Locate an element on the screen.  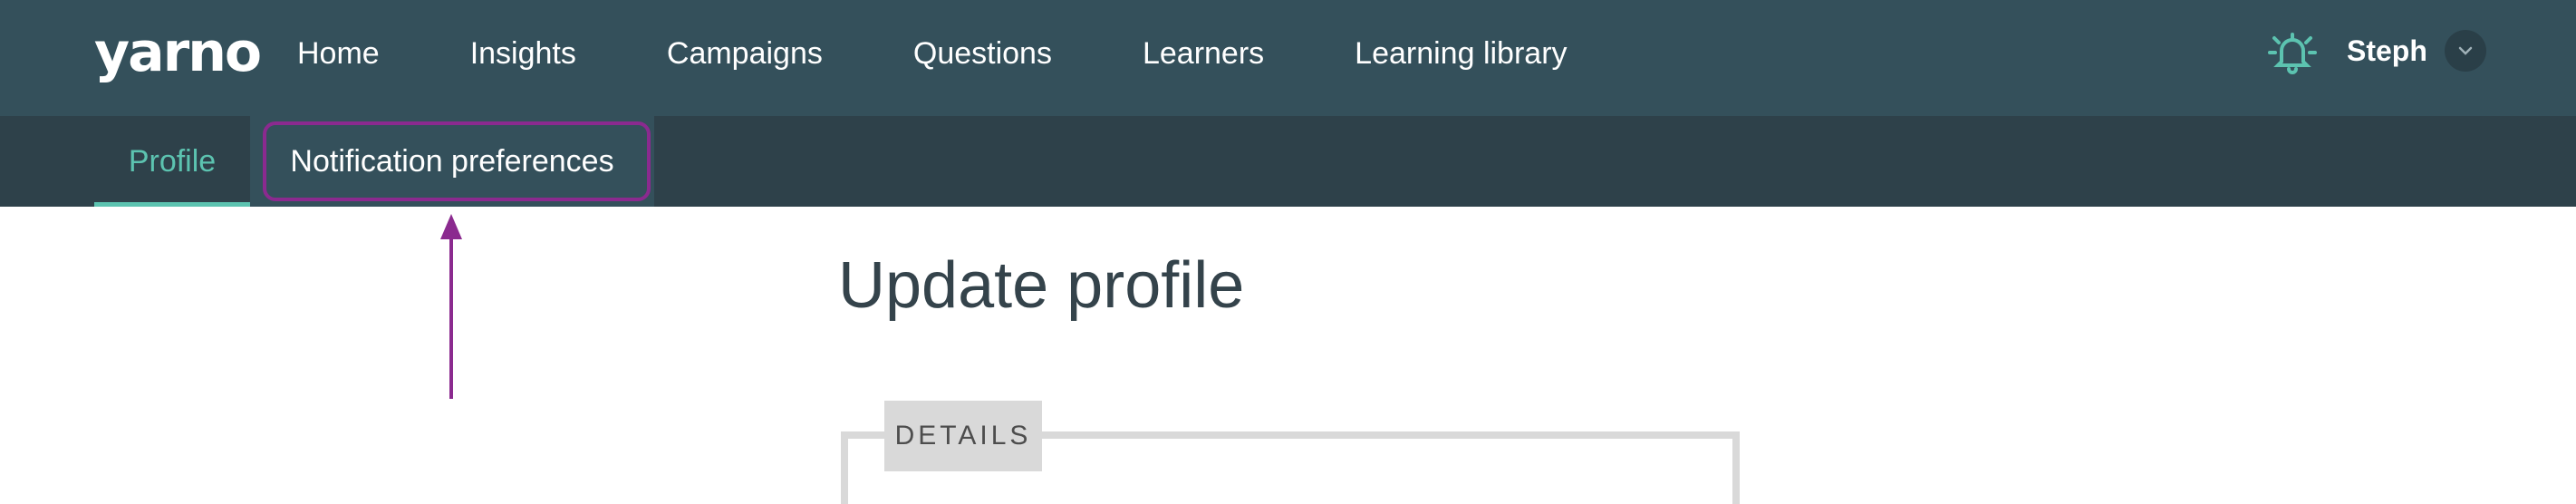
page-title: Update profile is located at coordinates (1041, 285).